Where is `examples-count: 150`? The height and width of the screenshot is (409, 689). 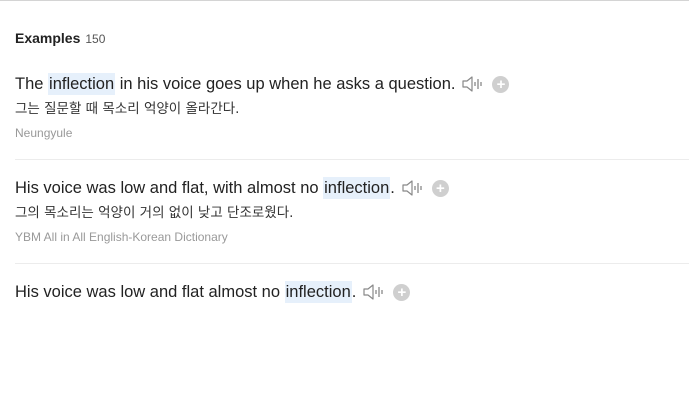
examples-count: 150 is located at coordinates (95, 39).